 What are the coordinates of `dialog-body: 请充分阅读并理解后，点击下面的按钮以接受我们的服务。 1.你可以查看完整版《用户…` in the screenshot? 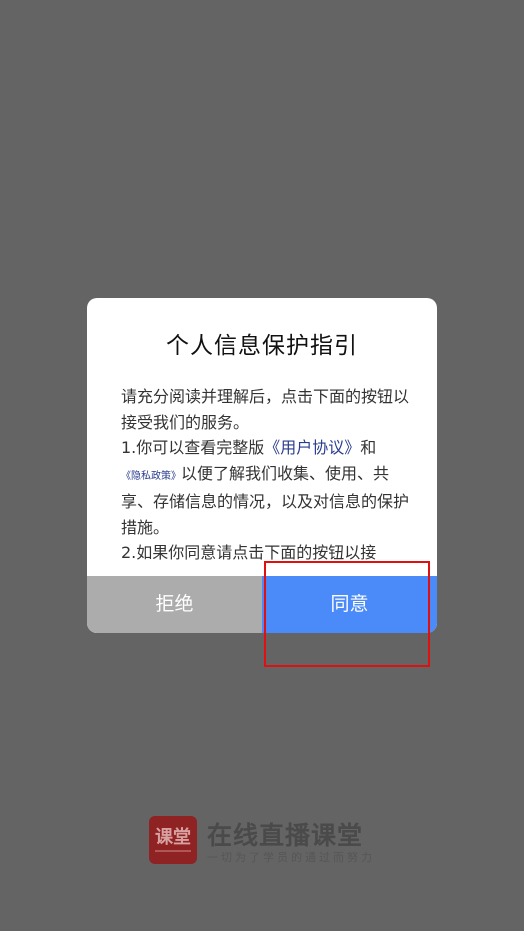 It's located at (265, 480).